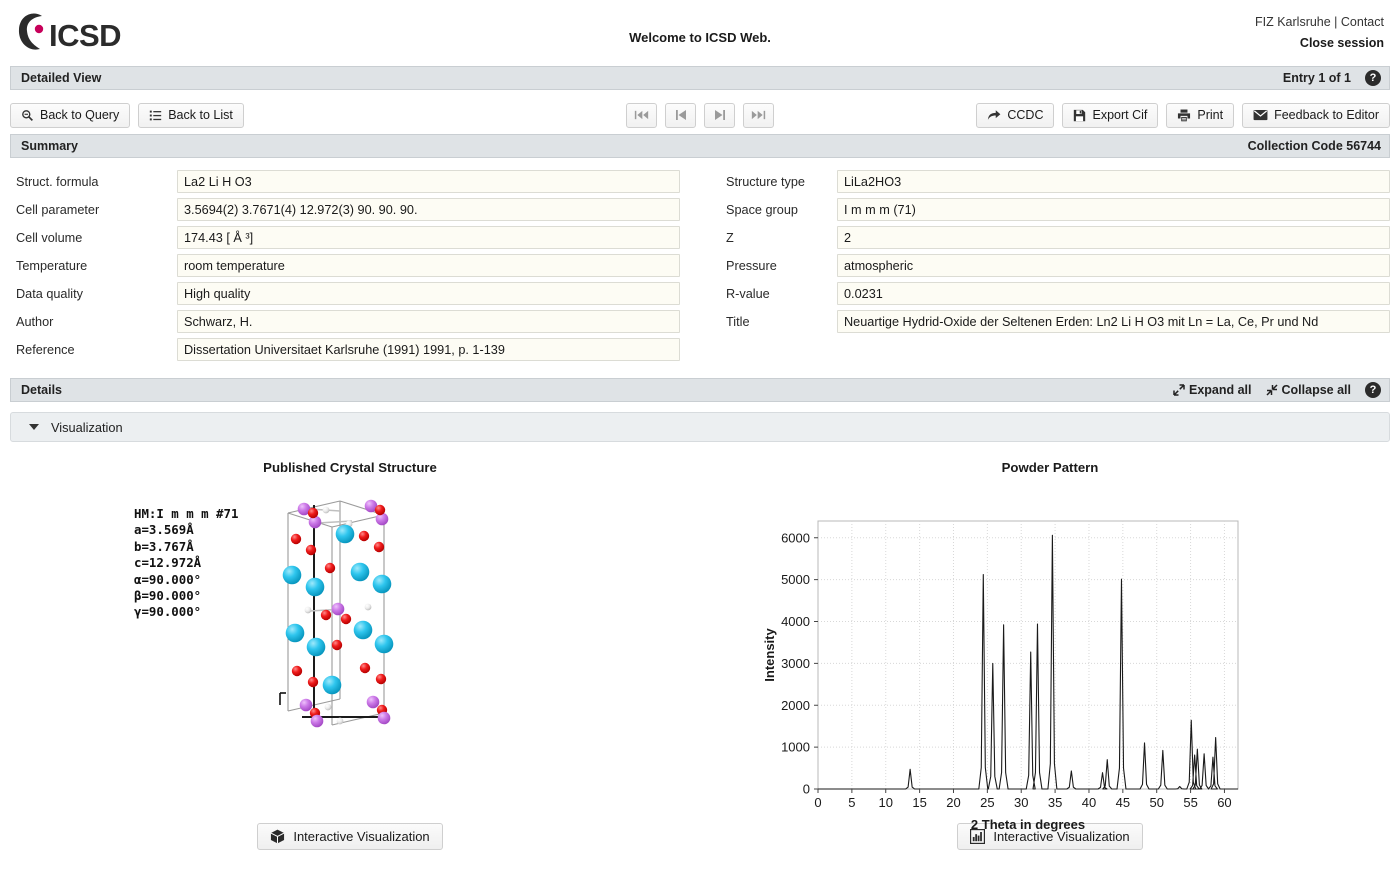 The width and height of the screenshot is (1400, 875). I want to click on svg-text: 6000, so click(795, 537).